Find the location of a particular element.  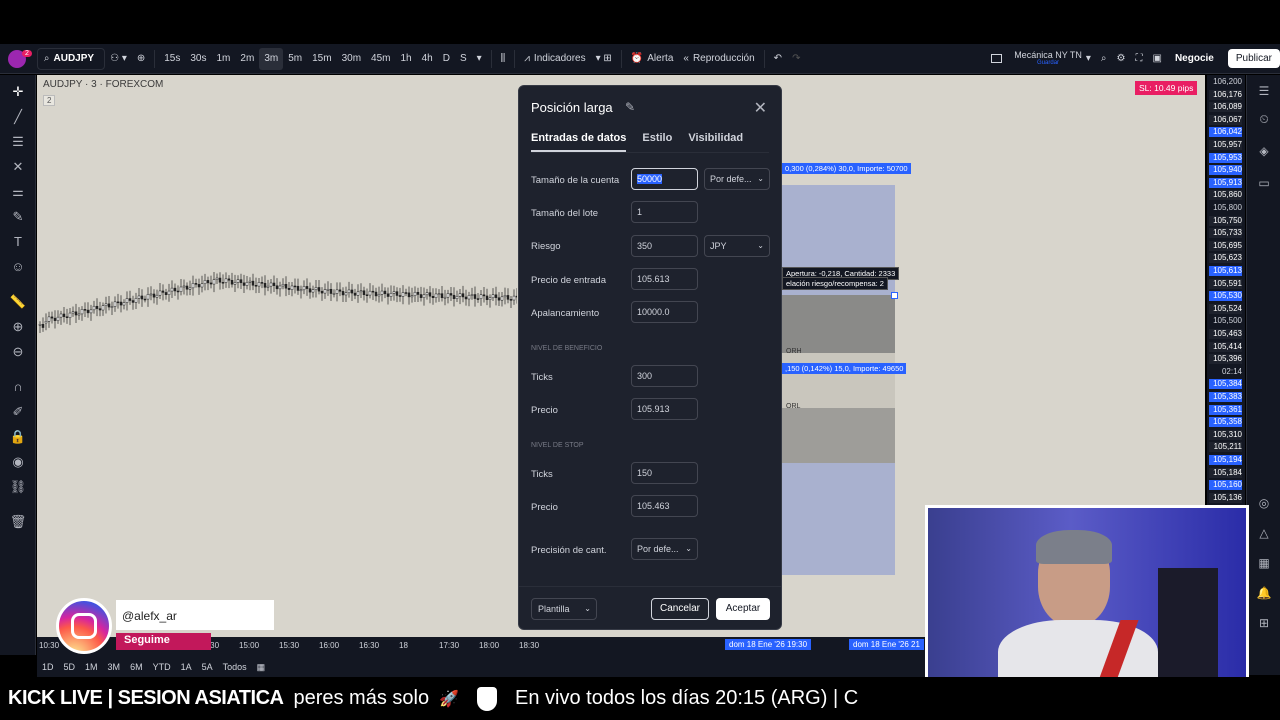

add-symbol-icon: ⊕ is located at coordinates (141, 58).